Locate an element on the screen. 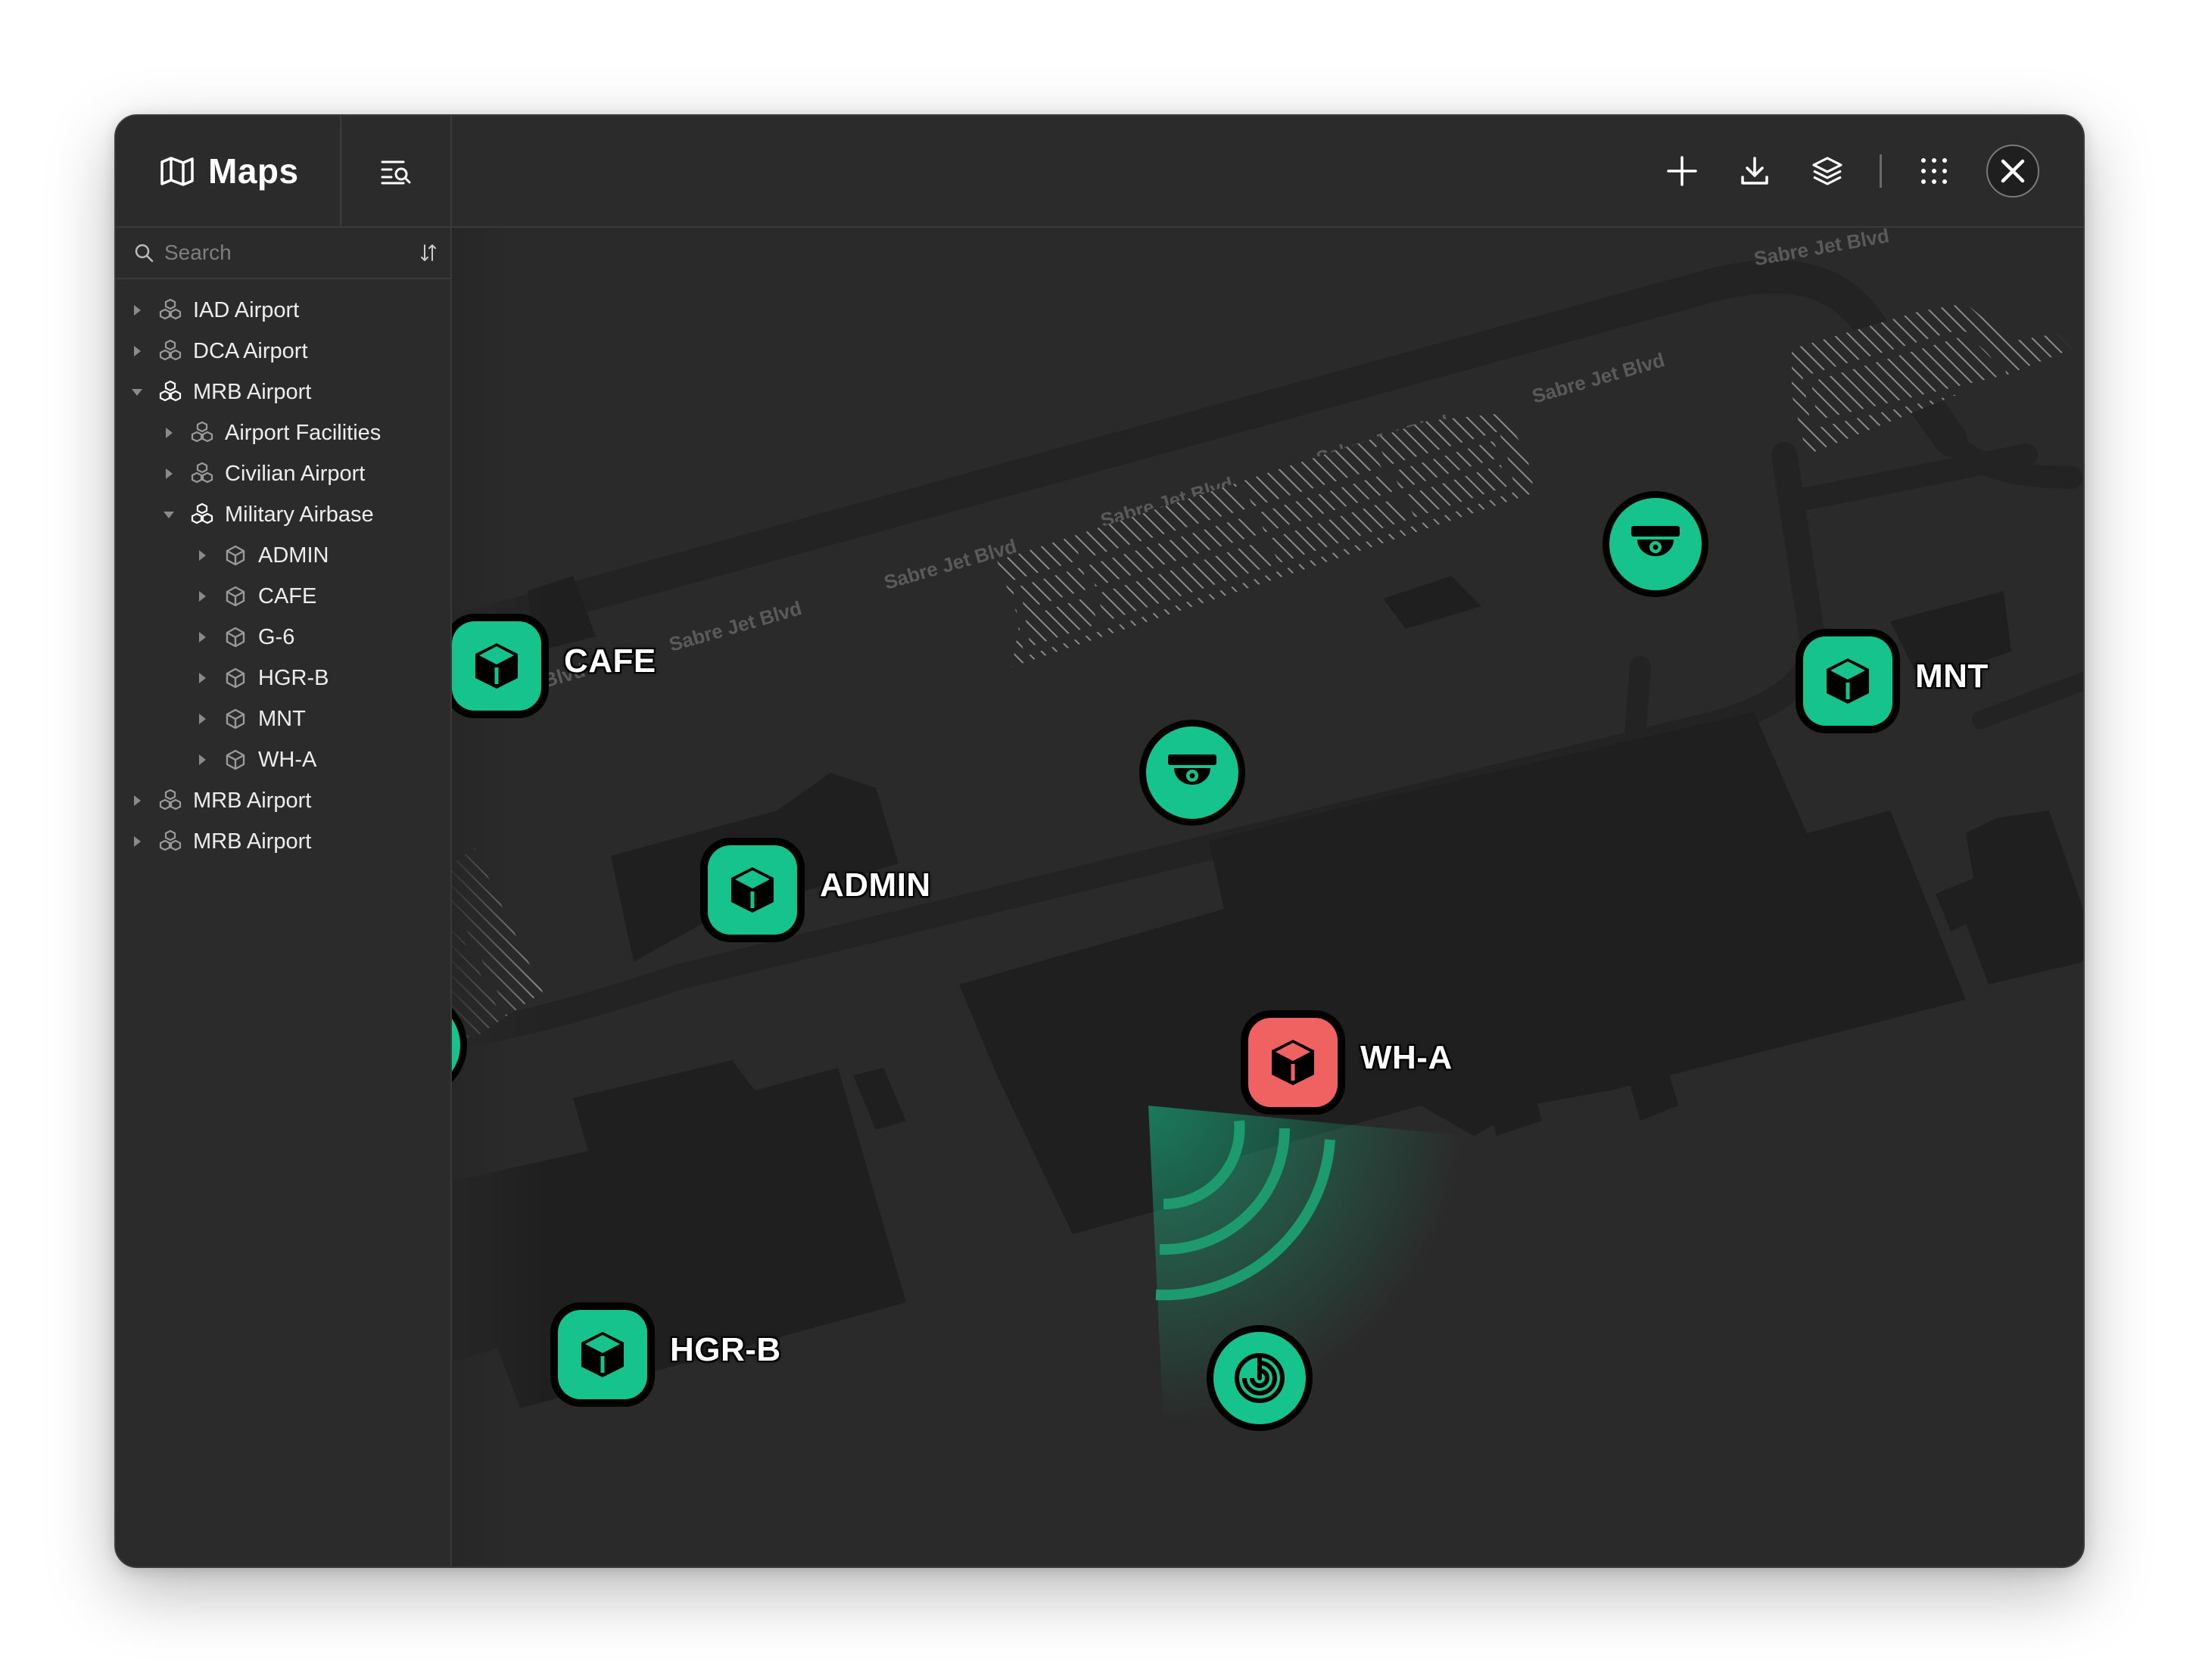 The width and height of the screenshot is (2196, 1680). close-button is located at coordinates (2012, 171).